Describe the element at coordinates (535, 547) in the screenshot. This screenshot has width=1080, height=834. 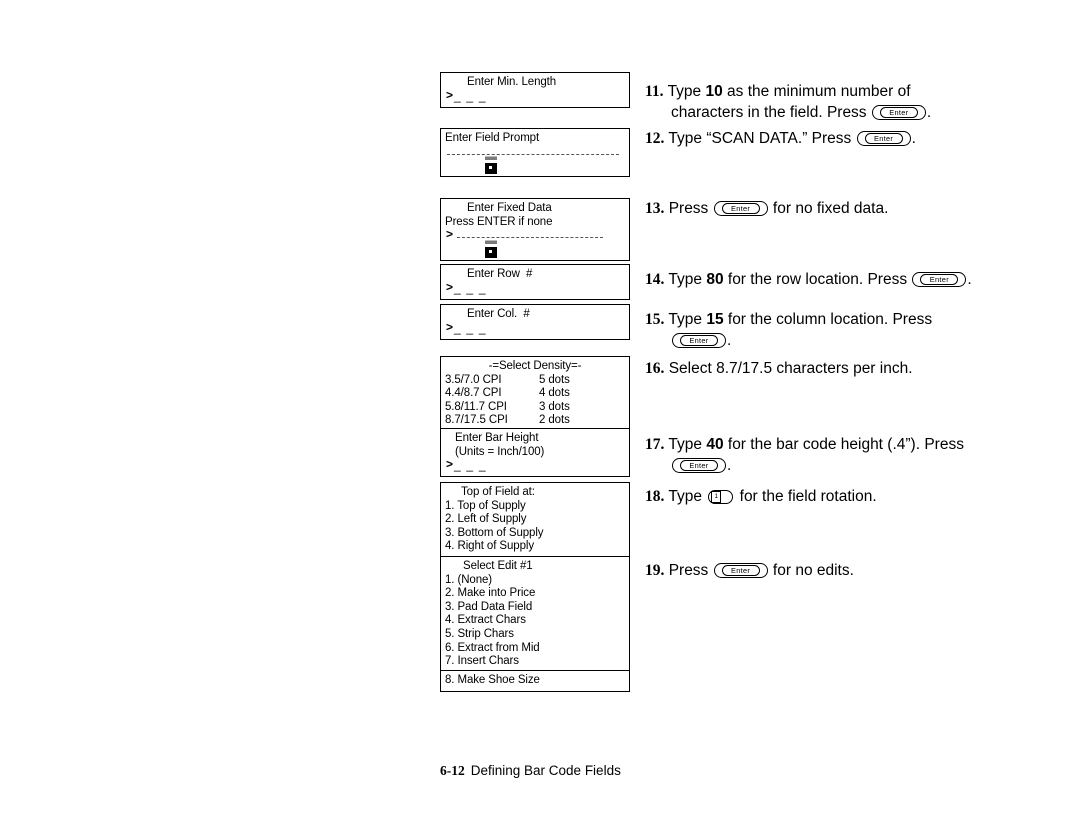
I see `lcd-option-row: 4. Right of Supply` at that location.